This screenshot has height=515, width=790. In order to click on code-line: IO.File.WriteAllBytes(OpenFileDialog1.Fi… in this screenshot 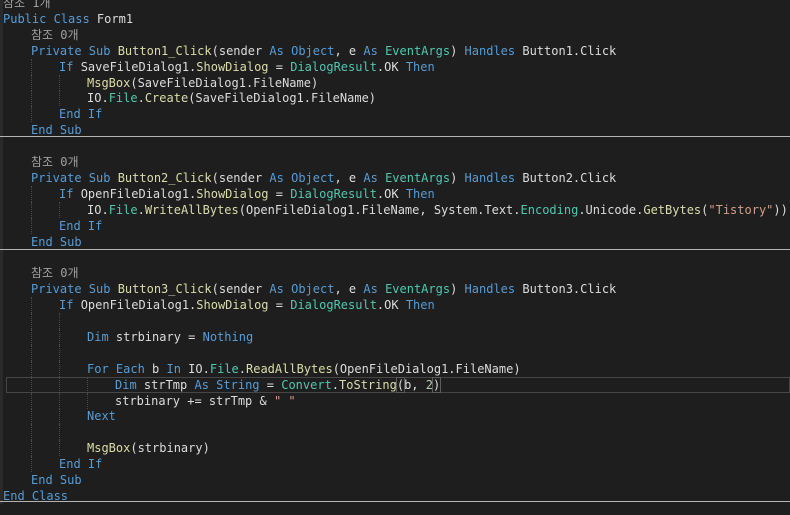, I will do `click(395, 209)`.